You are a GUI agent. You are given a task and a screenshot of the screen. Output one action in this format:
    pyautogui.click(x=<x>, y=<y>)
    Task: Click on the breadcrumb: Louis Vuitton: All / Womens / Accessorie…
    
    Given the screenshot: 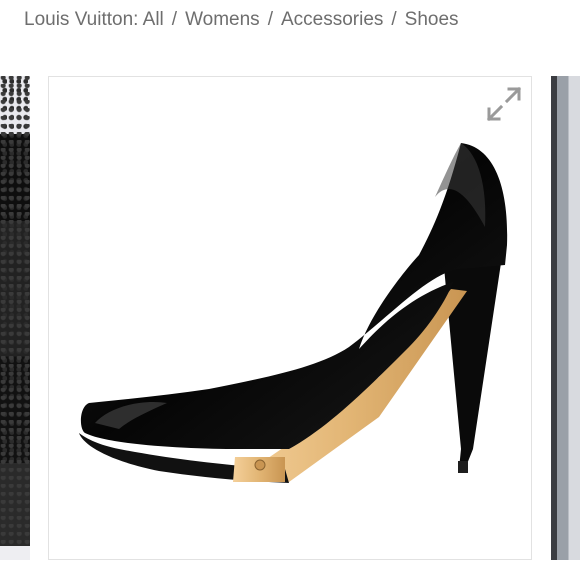 What is the action you would take?
    pyautogui.click(x=241, y=20)
    